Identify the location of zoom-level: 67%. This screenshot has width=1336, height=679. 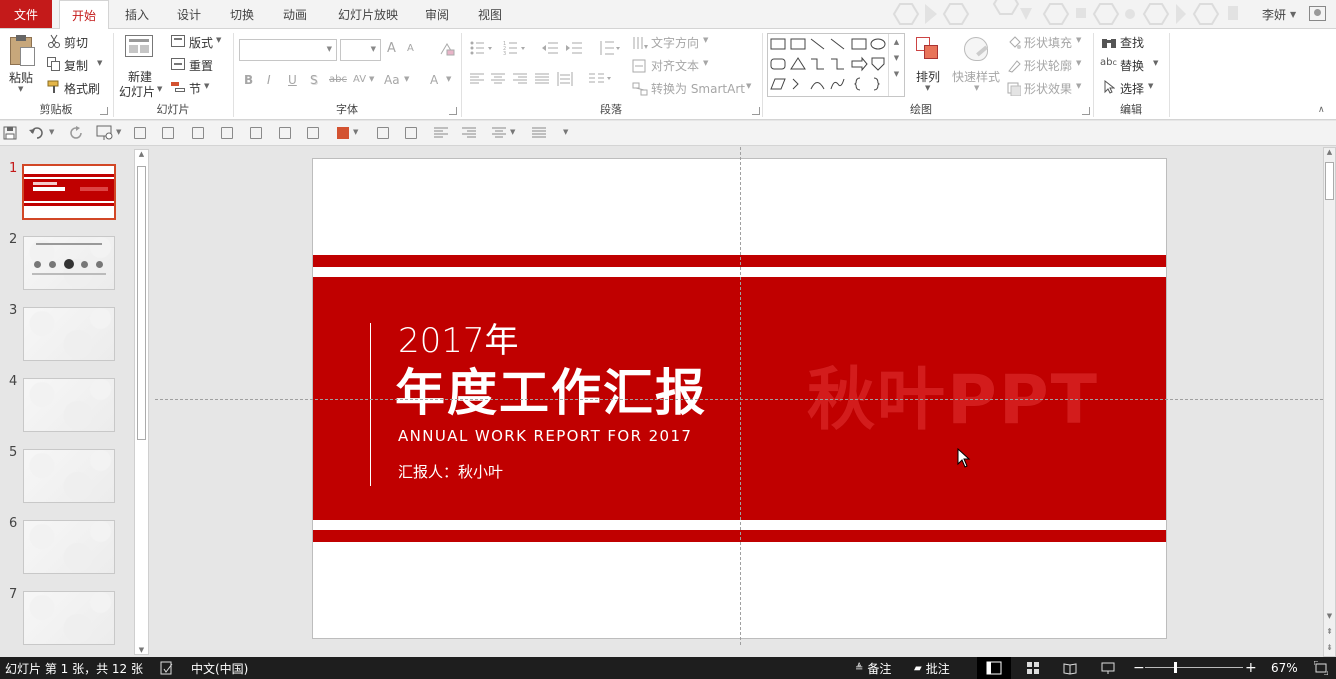
(1284, 668).